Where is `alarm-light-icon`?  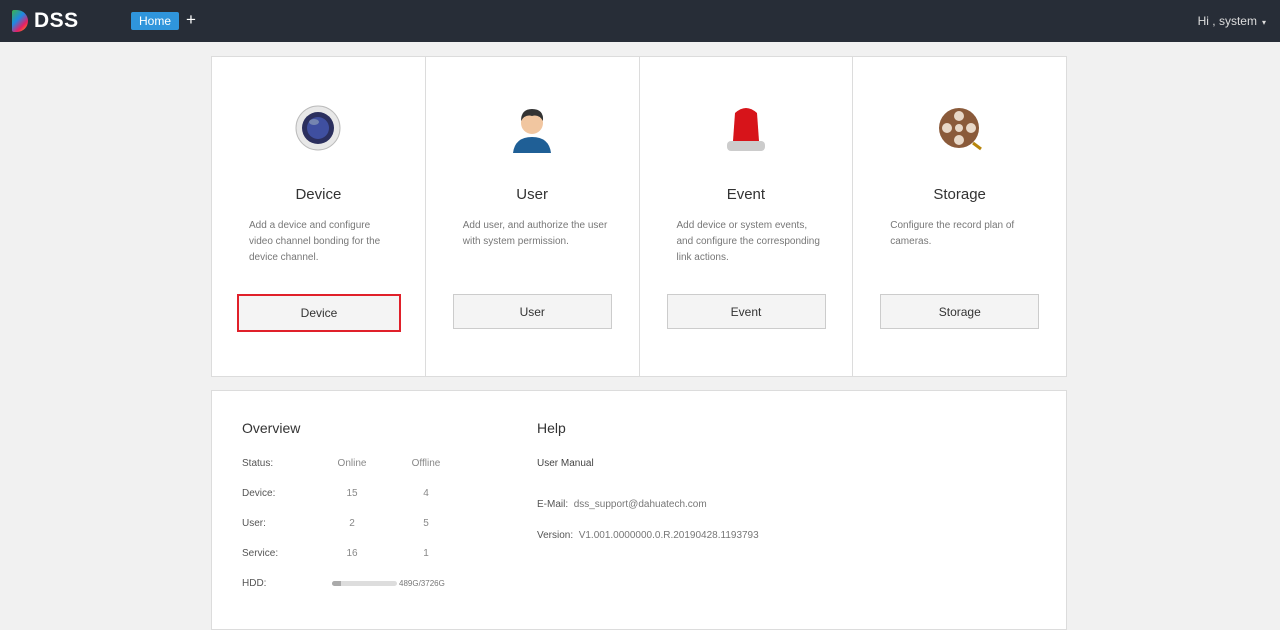 alarm-light-icon is located at coordinates (745, 129).